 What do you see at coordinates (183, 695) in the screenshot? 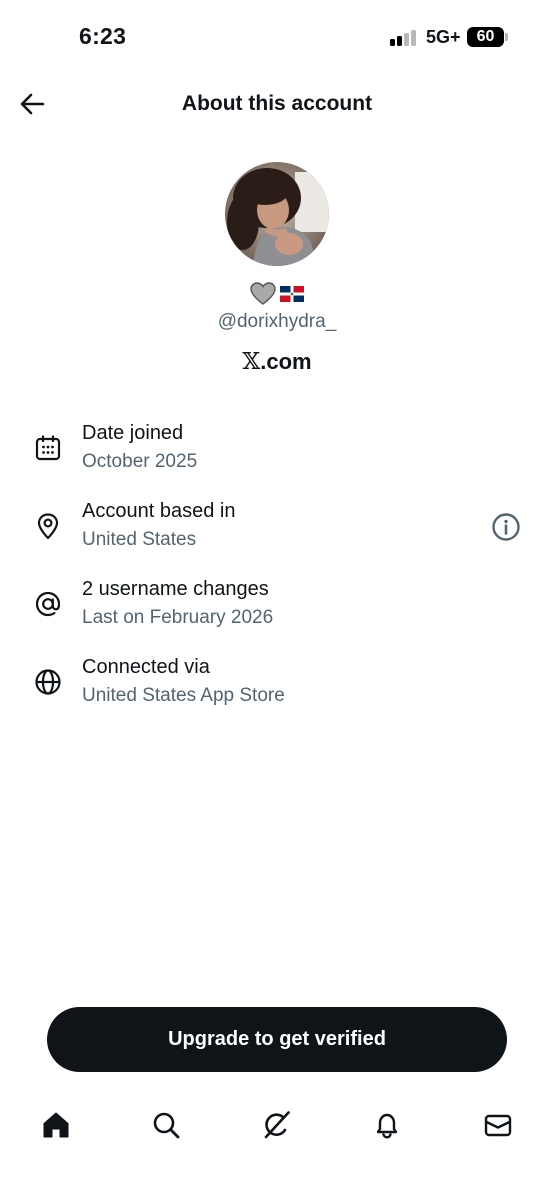
I see `info-subtitle: United States App Store` at bounding box center [183, 695].